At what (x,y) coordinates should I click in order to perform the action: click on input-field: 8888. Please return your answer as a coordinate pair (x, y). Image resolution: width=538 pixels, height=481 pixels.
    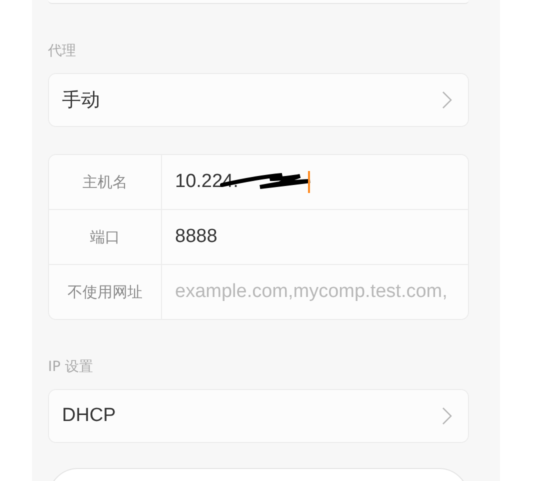
    Looking at the image, I should click on (320, 237).